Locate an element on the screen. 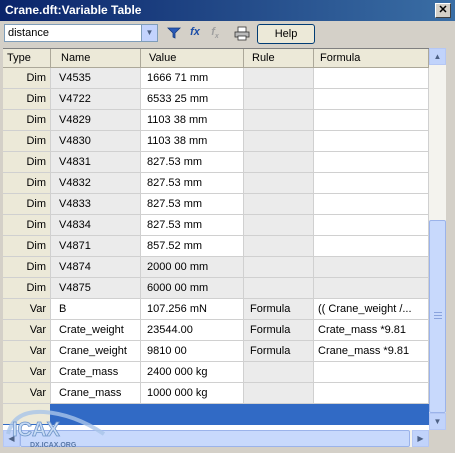  cell-name: Crate_weight is located at coordinates (96, 330).